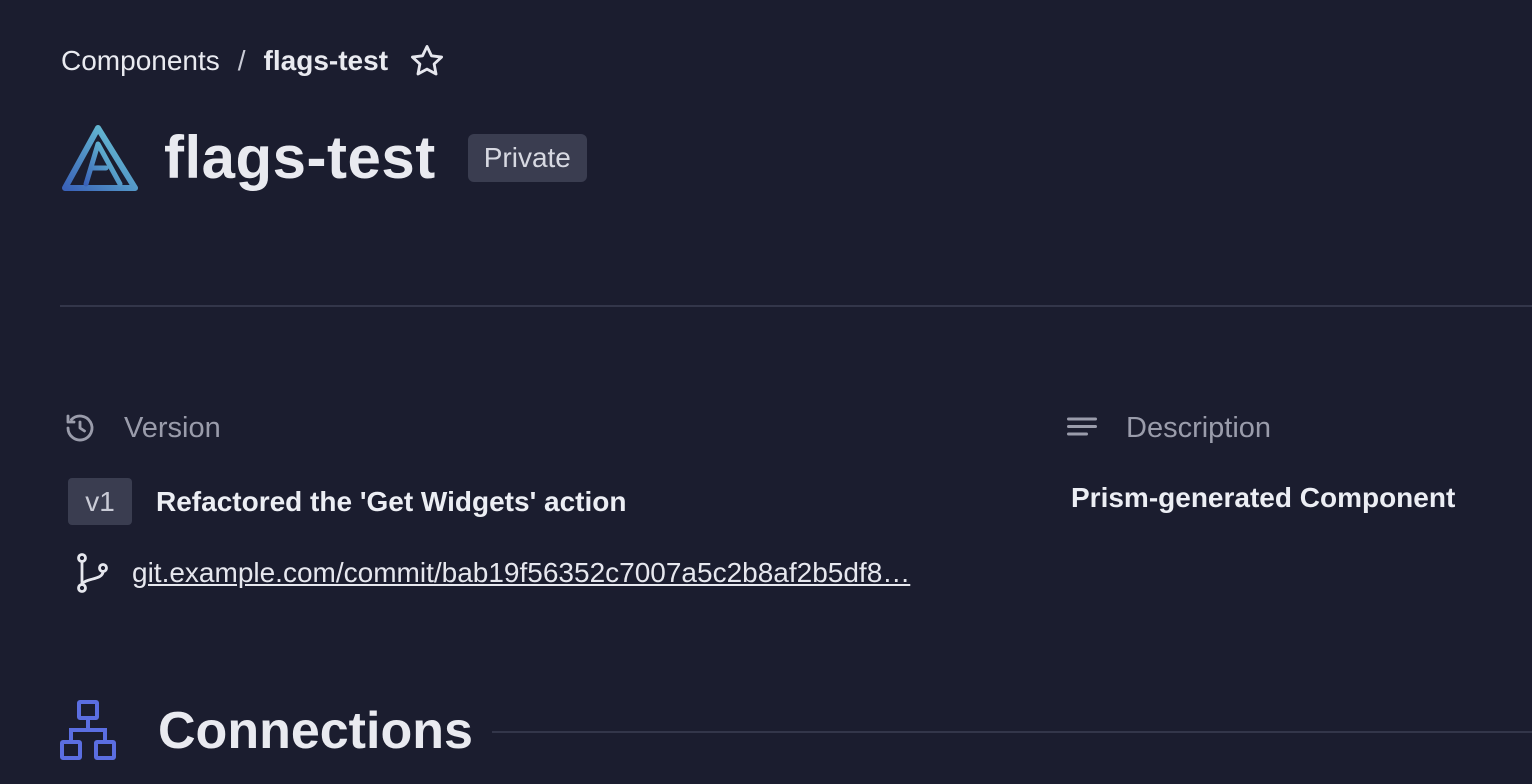  I want to click on connections-title: Connections, so click(315, 731).